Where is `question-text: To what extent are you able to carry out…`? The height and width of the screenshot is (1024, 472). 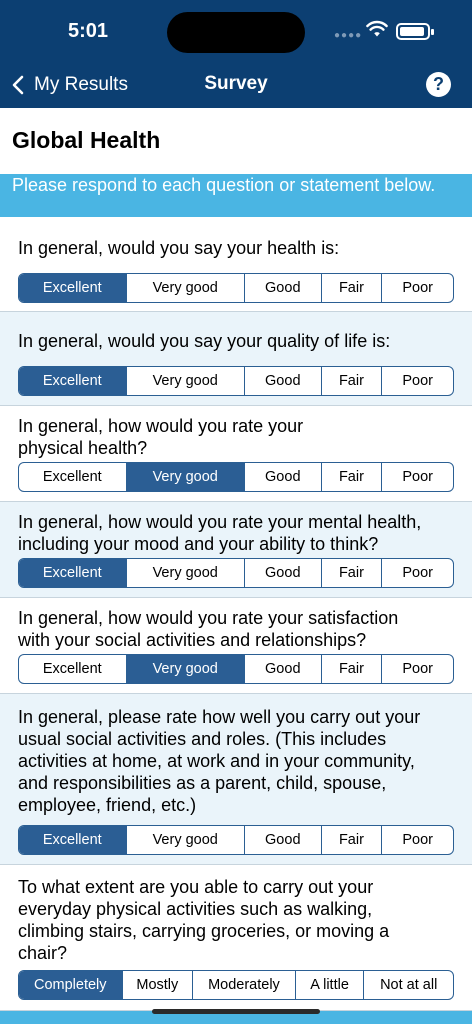 question-text: To what extent are you able to carry out… is located at coordinates (203, 920).